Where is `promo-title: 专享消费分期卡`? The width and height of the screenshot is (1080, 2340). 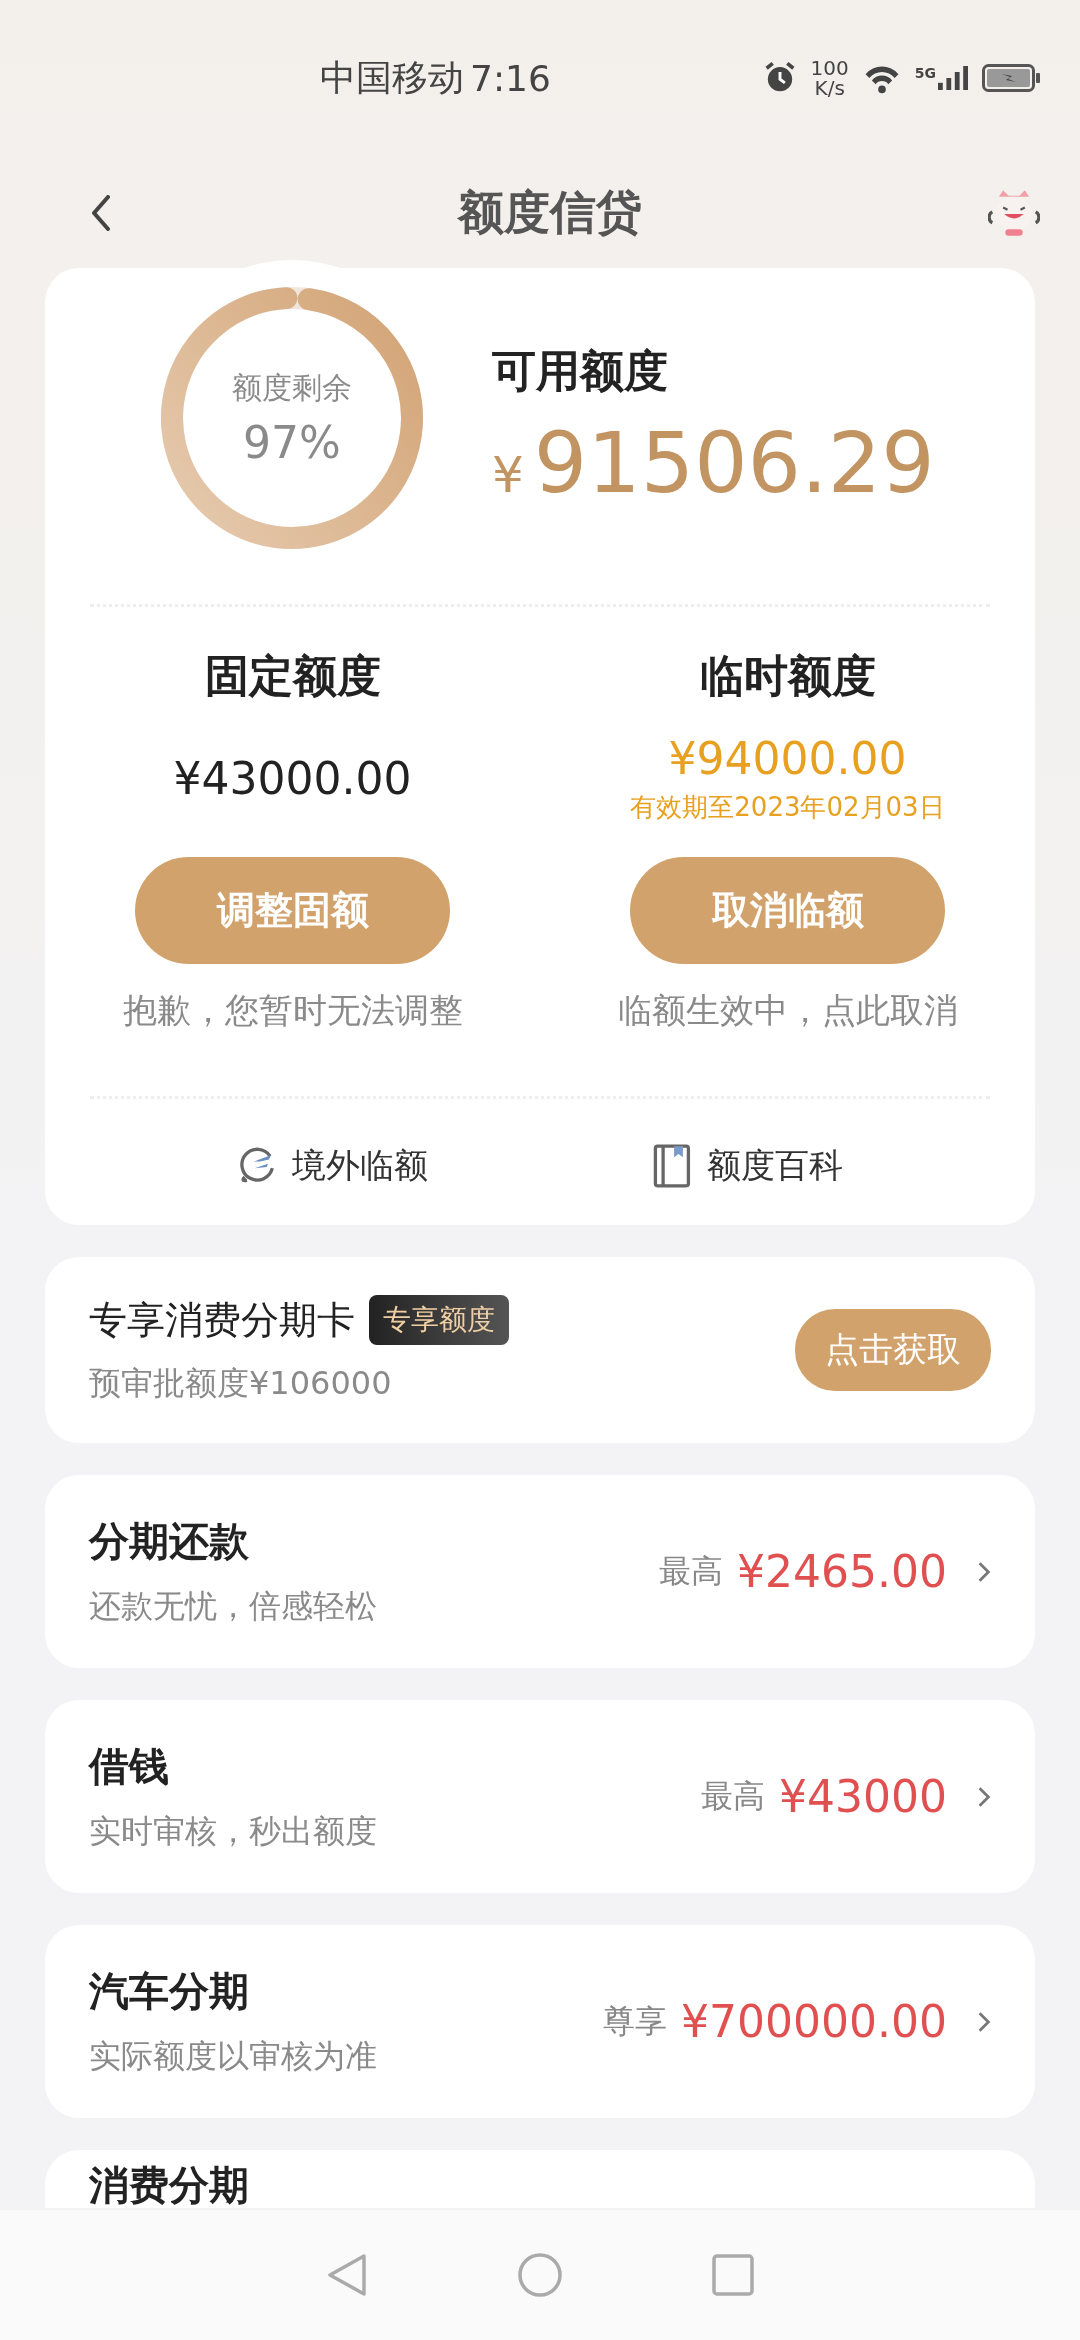
promo-title: 专享消费分期卡 is located at coordinates (222, 1320).